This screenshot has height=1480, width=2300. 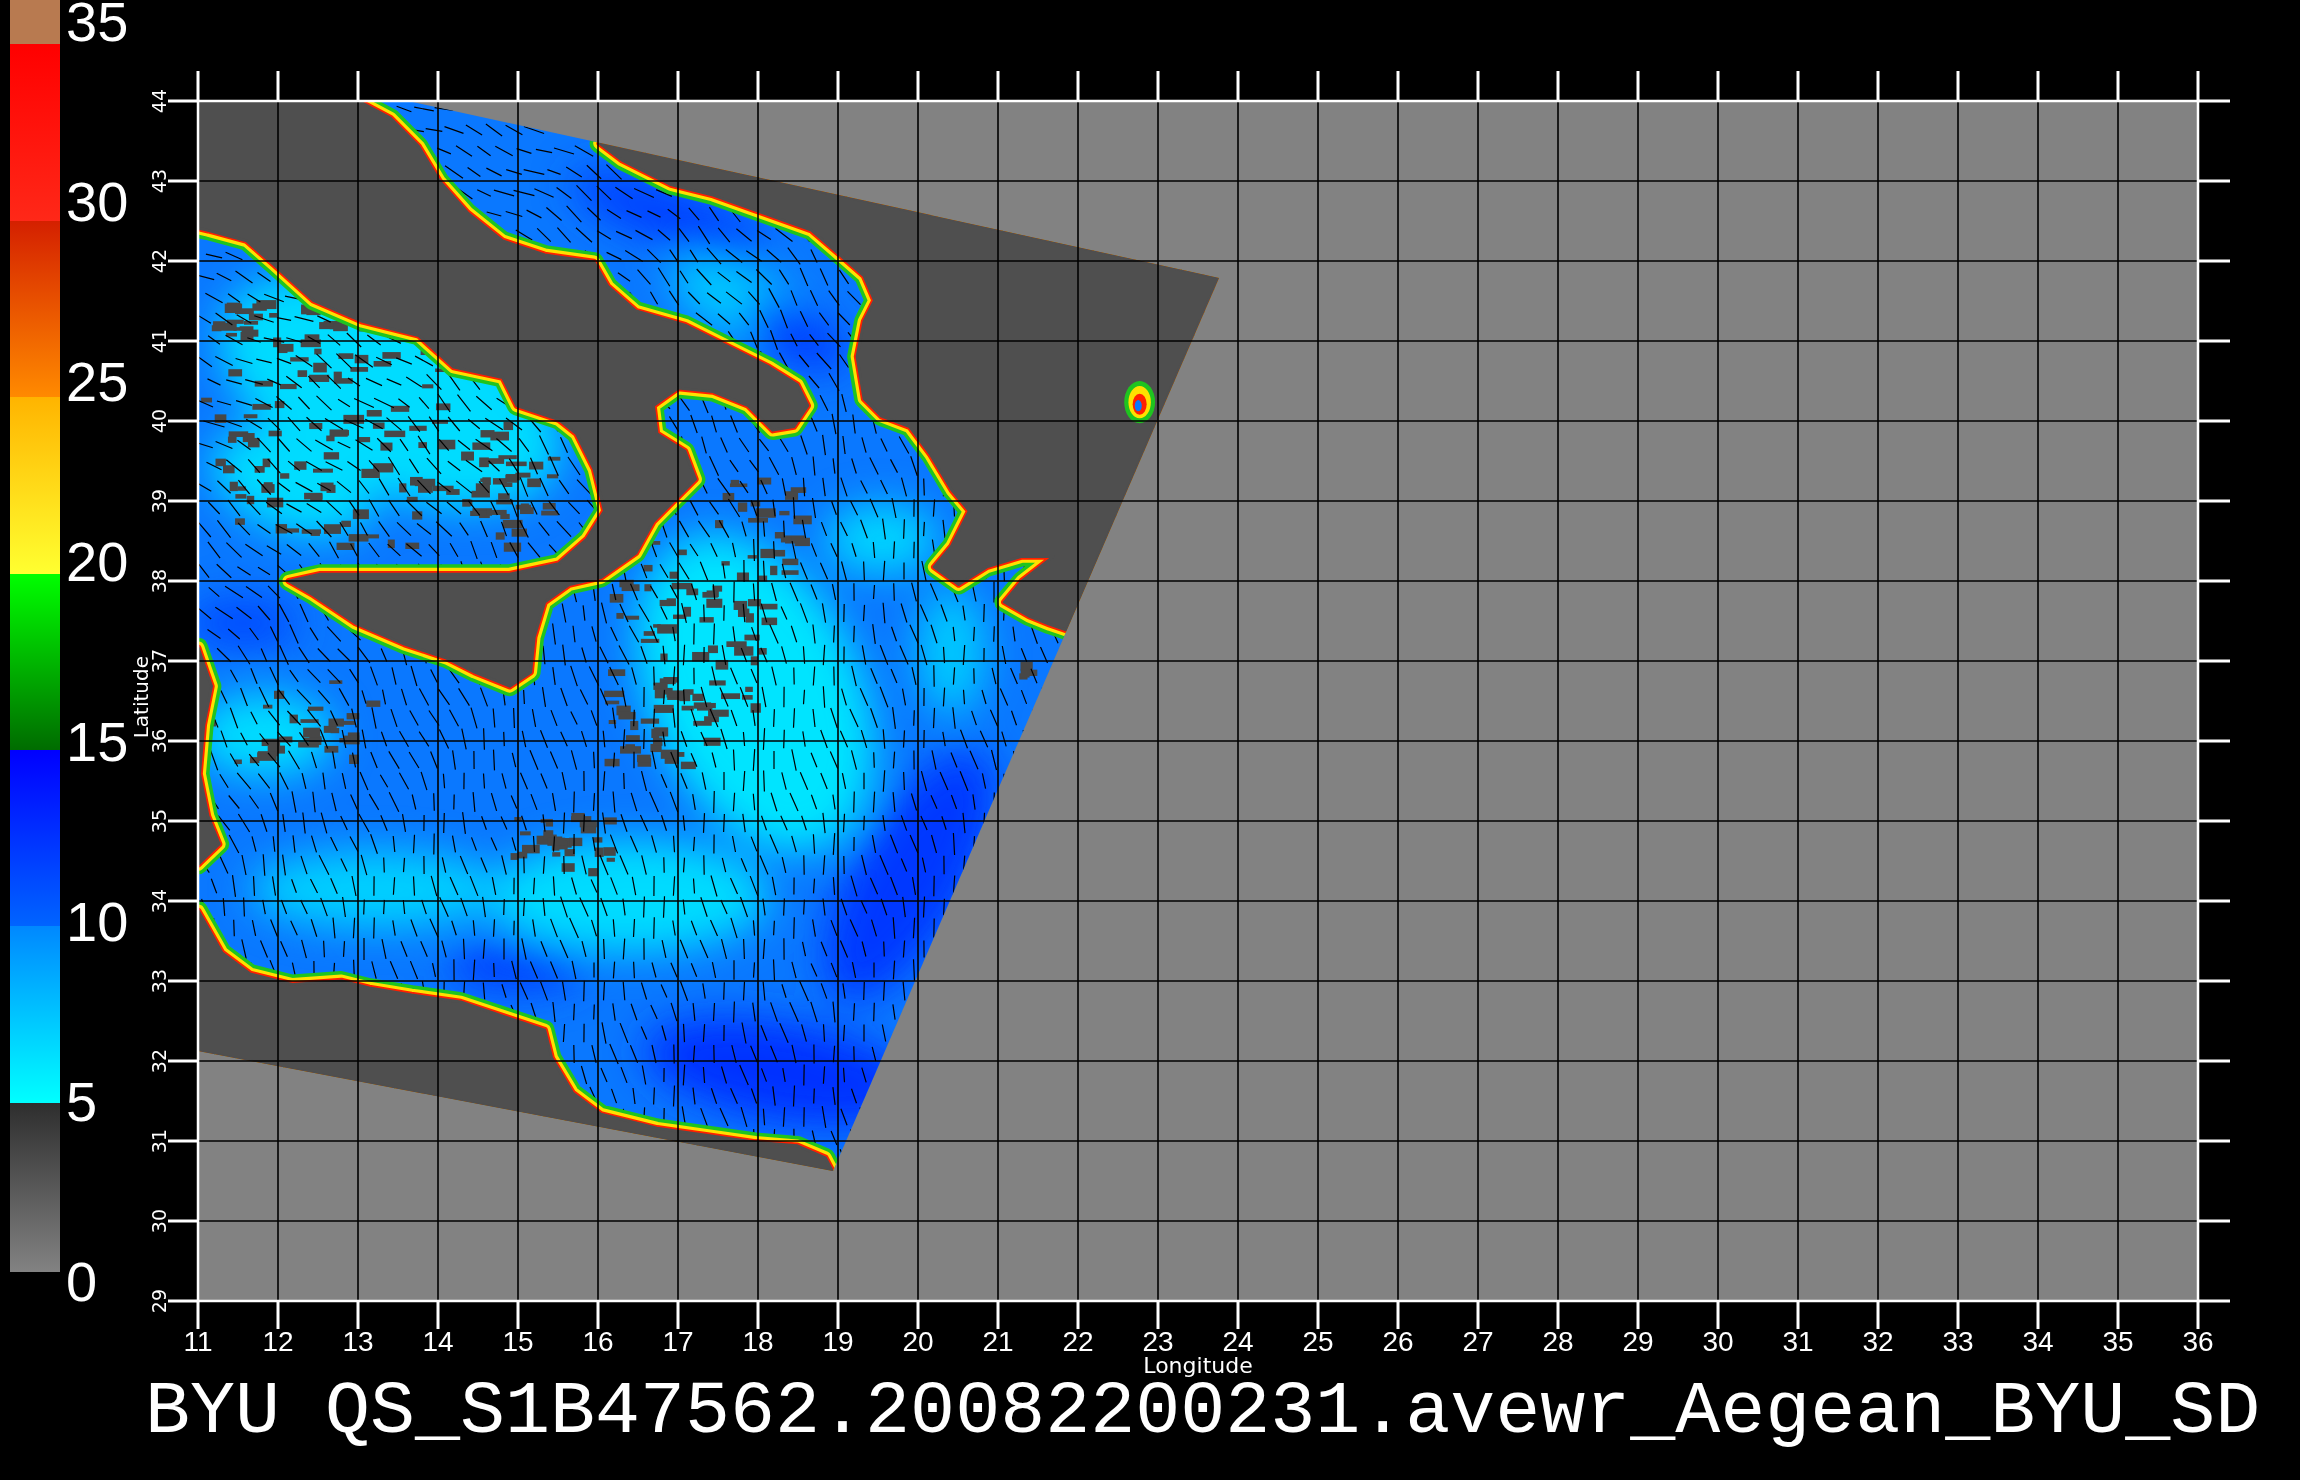 What do you see at coordinates (838, 1342) in the screenshot?
I see `longitude-tick-label: 19` at bounding box center [838, 1342].